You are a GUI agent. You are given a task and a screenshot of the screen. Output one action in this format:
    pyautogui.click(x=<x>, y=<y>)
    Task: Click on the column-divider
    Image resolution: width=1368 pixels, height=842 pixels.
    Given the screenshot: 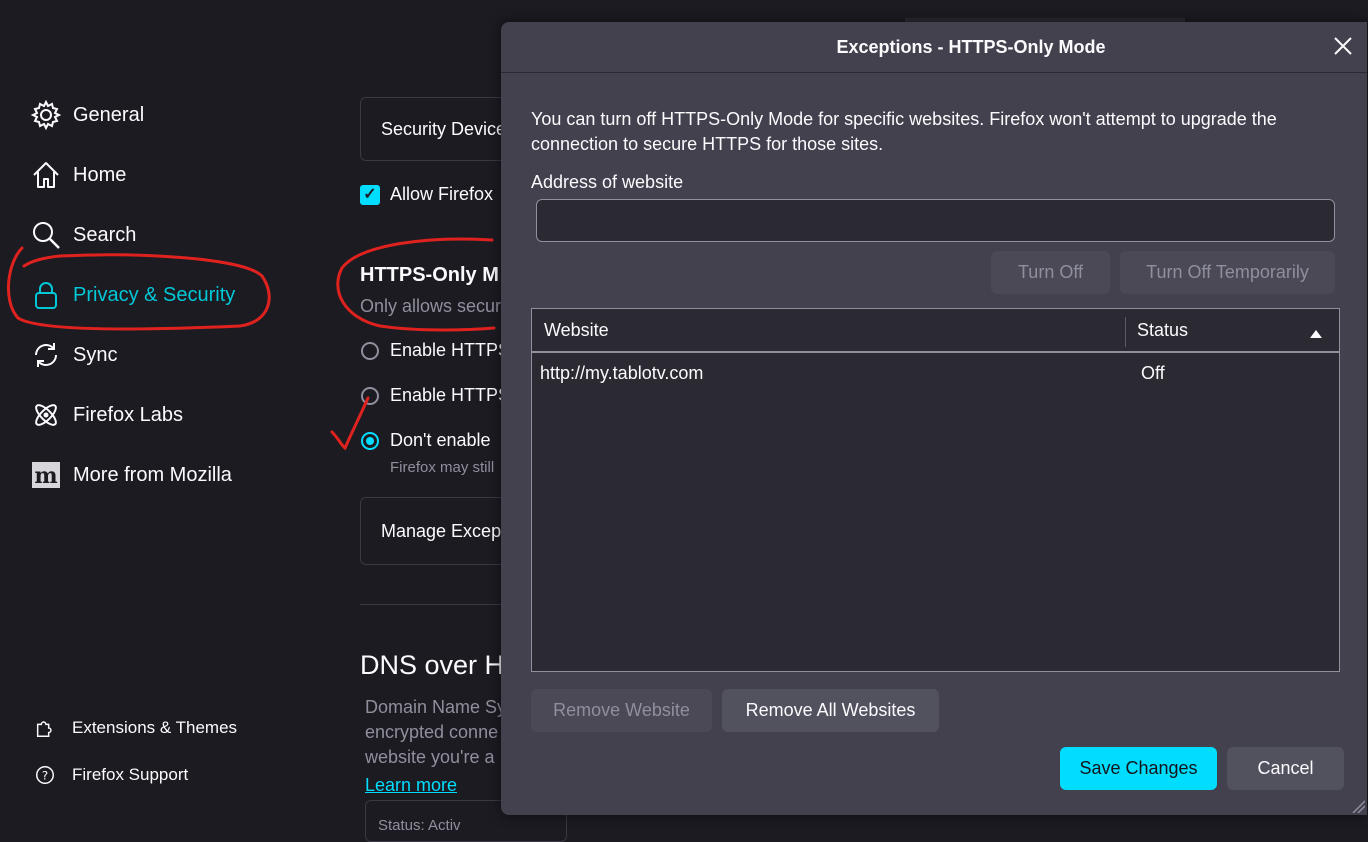 What is the action you would take?
    pyautogui.click(x=1125, y=332)
    